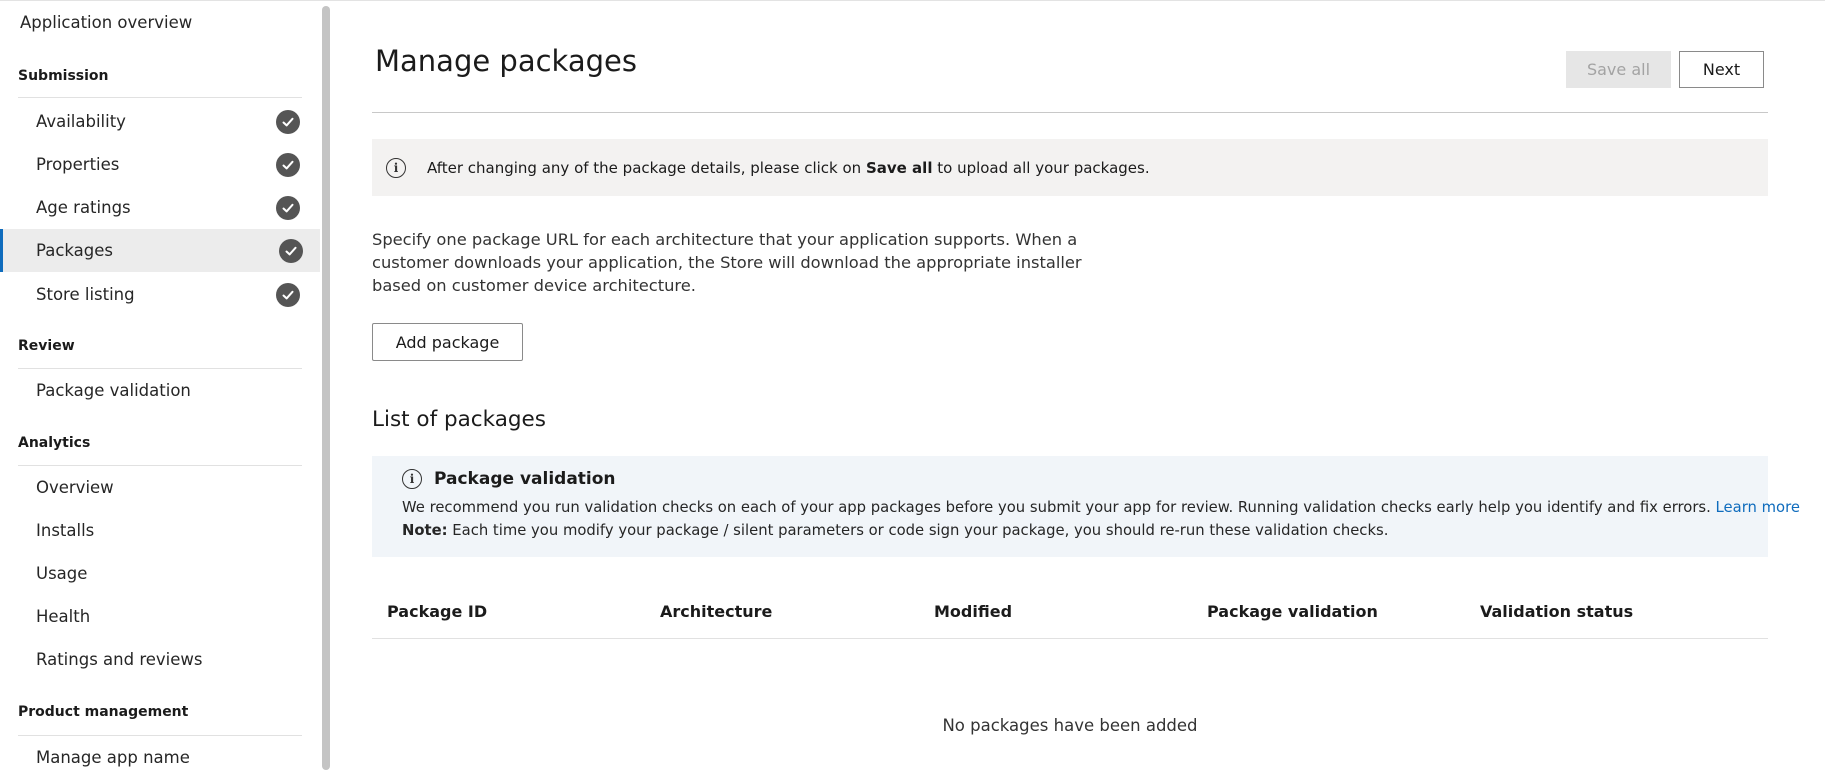 This screenshot has height=779, width=1825. Describe the element at coordinates (113, 390) in the screenshot. I see `sidebar-item-label: Package validation` at that location.